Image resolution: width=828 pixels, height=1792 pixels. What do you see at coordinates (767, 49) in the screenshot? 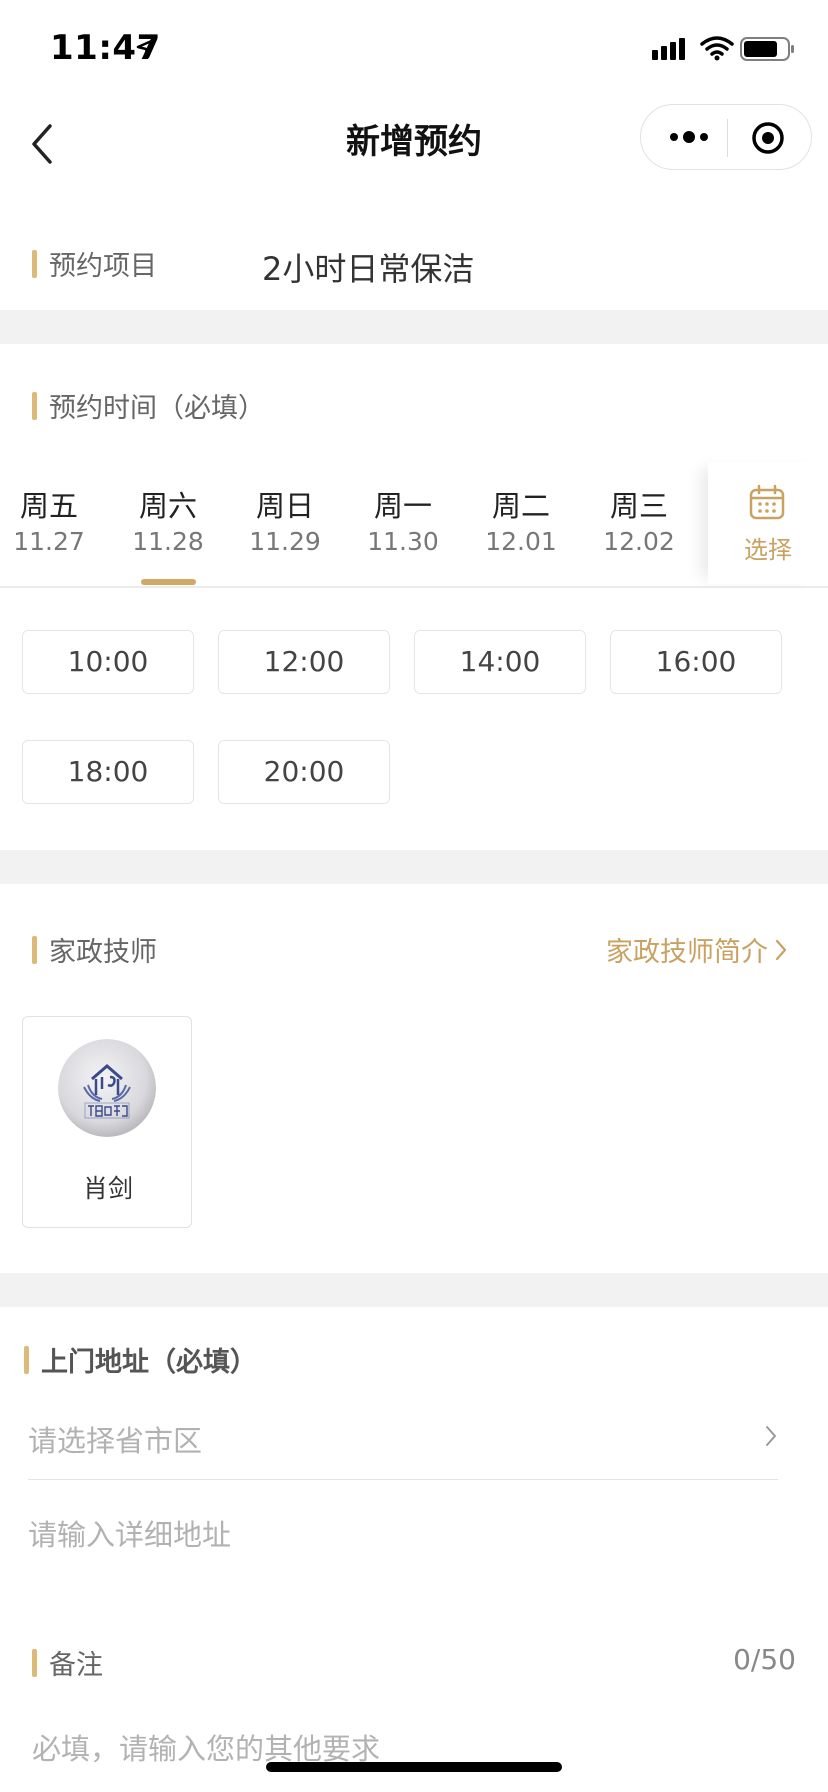
I see `battery-icon` at bounding box center [767, 49].